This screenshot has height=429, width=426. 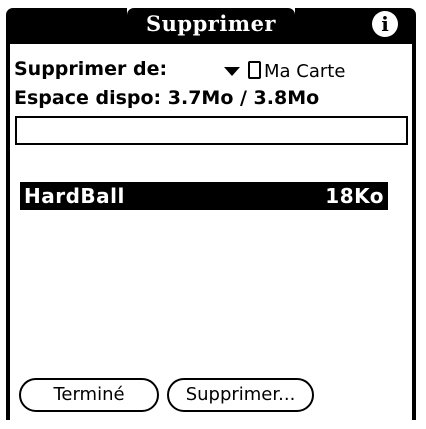 I want to click on dropdown-arrow-icon, so click(x=232, y=71).